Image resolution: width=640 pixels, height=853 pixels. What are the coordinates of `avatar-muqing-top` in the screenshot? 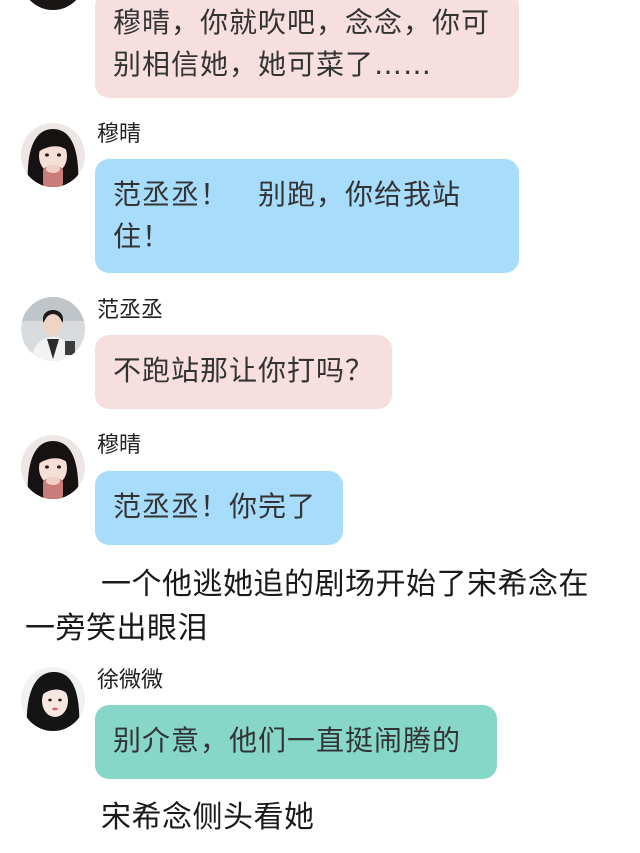 It's located at (53, 5).